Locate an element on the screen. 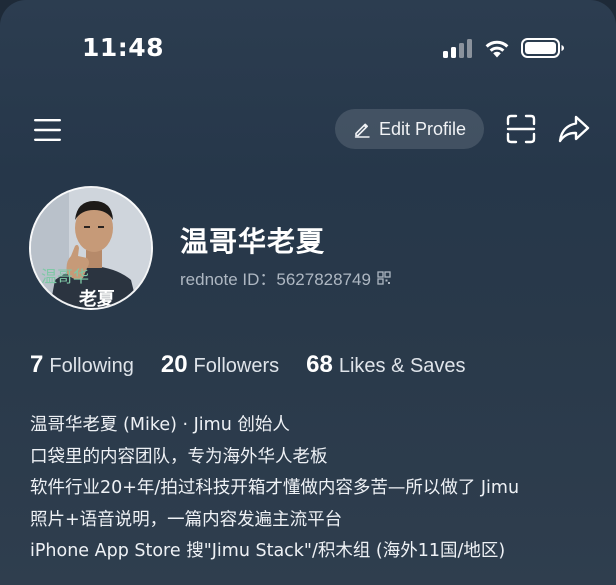  bio-line: 口袋里的内容团队，专为海外华人老板 is located at coordinates (179, 456).